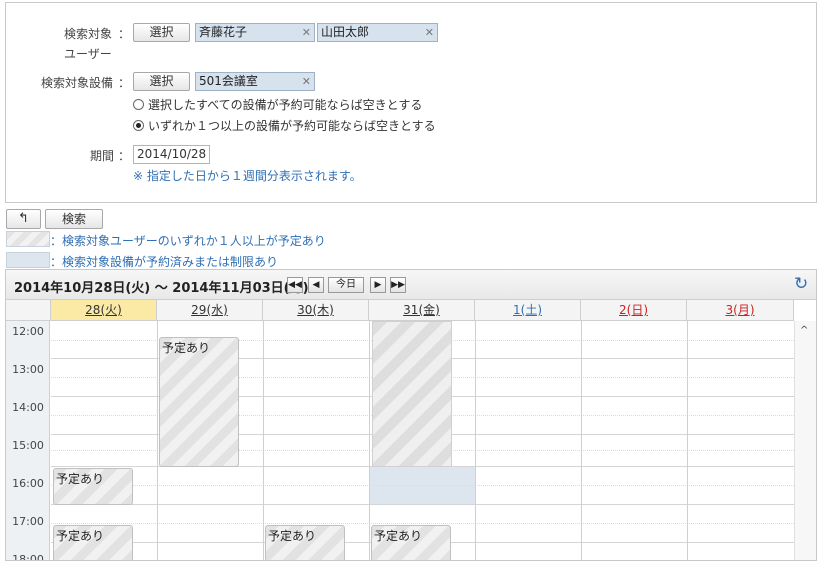 The image size is (825, 561). What do you see at coordinates (124, 34) in the screenshot?
I see `user-colon: ：` at bounding box center [124, 34].